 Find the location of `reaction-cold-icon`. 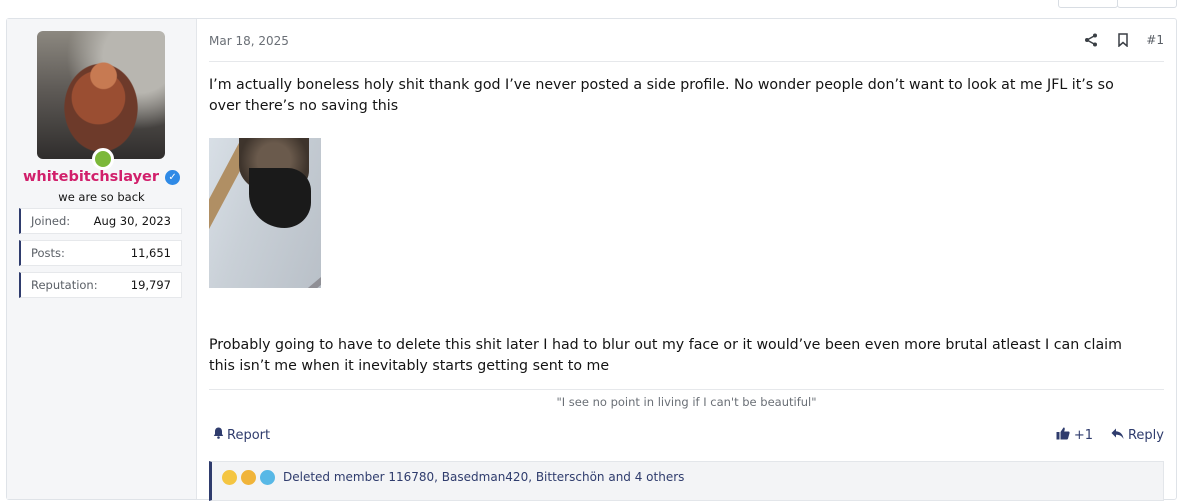

reaction-cold-icon is located at coordinates (267, 477).